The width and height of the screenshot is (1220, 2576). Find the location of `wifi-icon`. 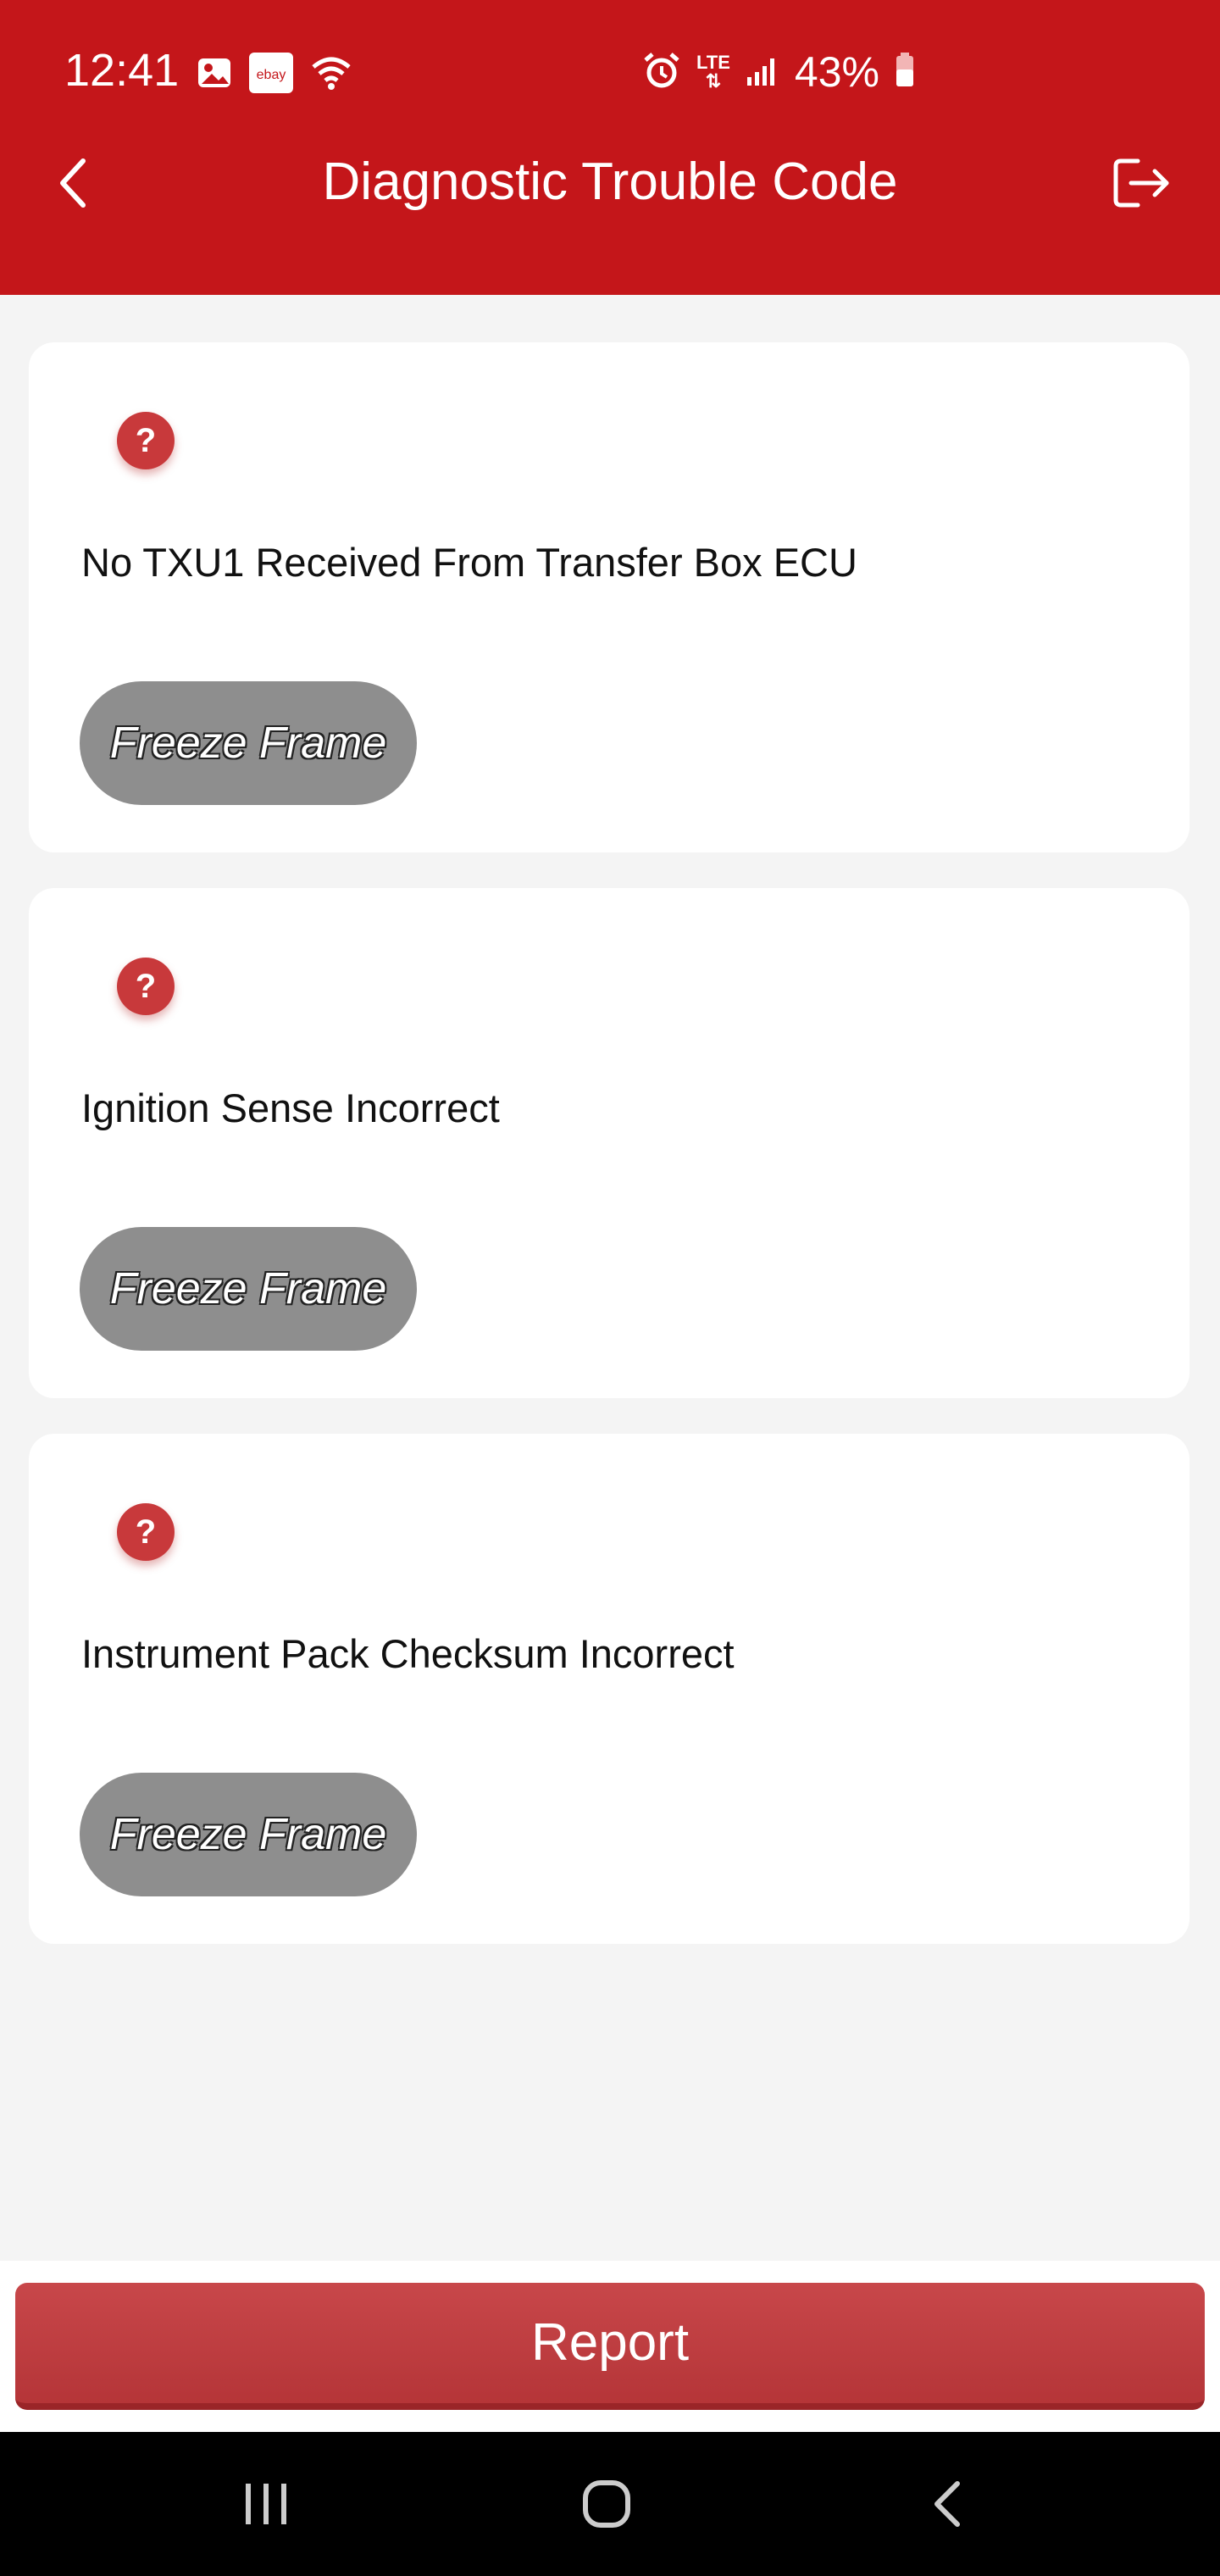

wifi-icon is located at coordinates (331, 75).